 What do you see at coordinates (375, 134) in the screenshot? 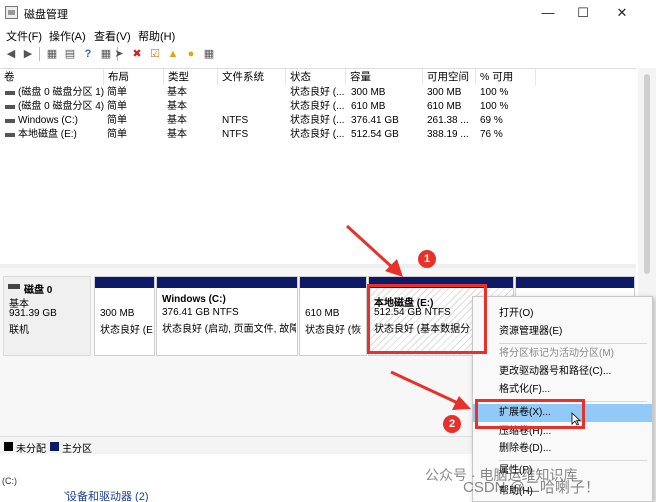
I see `cell-capacity: 512.54 GB` at bounding box center [375, 134].